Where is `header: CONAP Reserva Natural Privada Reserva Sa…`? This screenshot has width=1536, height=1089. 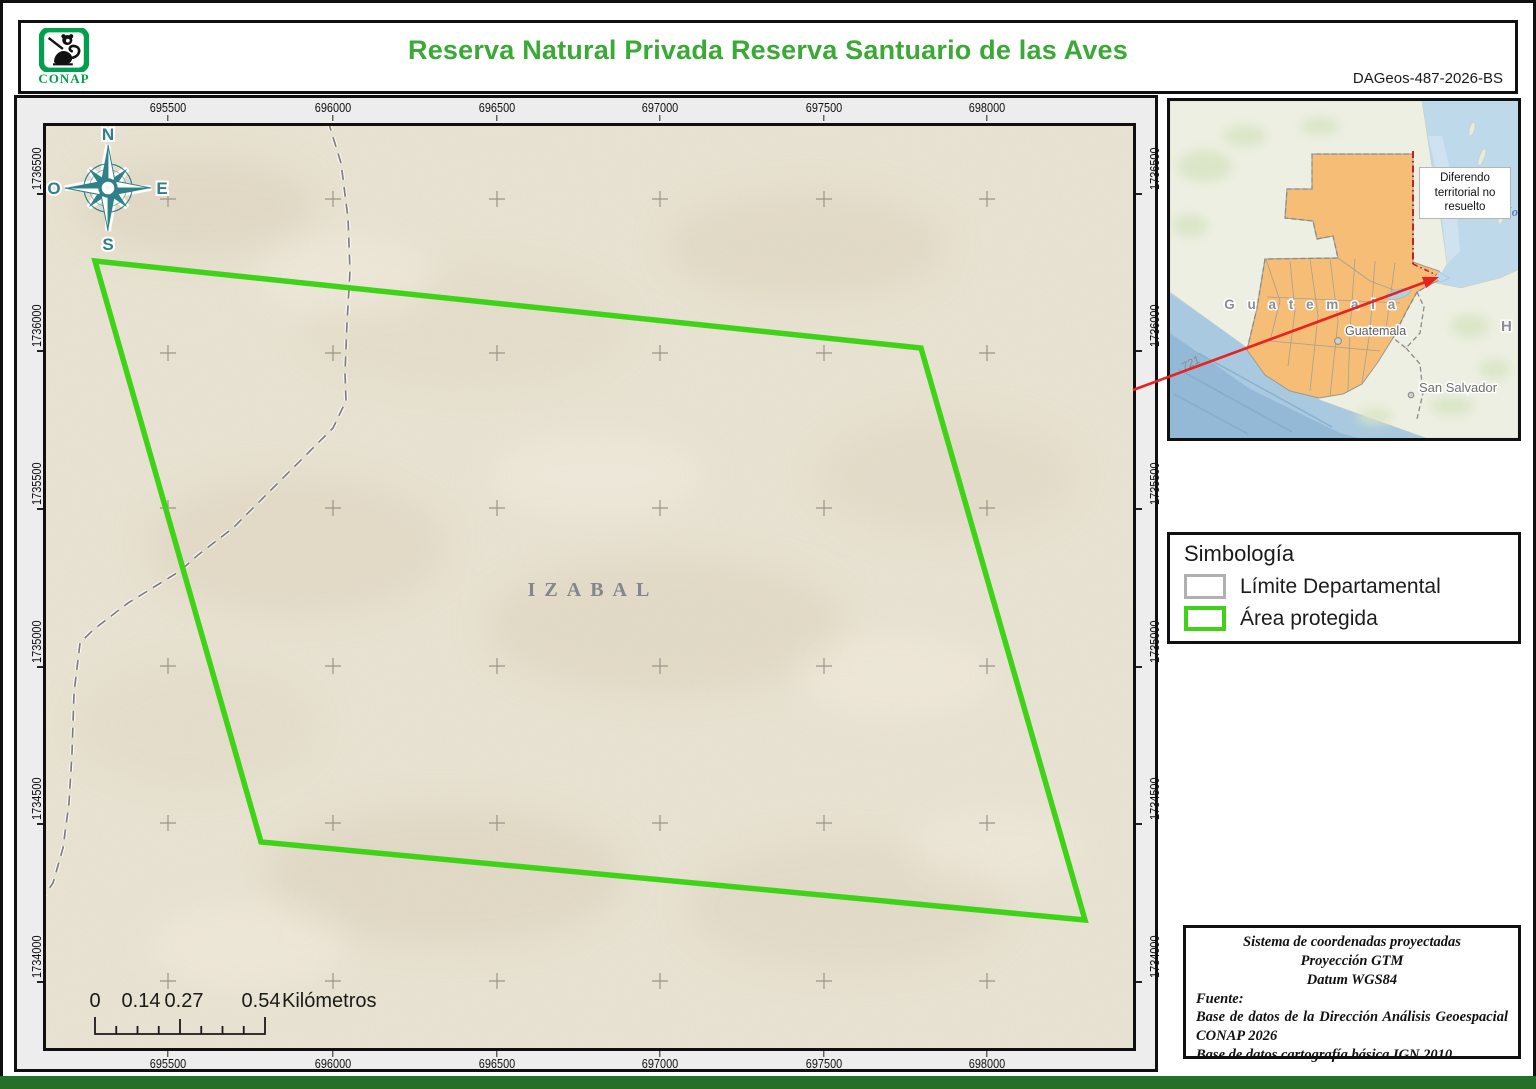
header: CONAP Reserva Natural Privada Reserva Sa… is located at coordinates (768, 57).